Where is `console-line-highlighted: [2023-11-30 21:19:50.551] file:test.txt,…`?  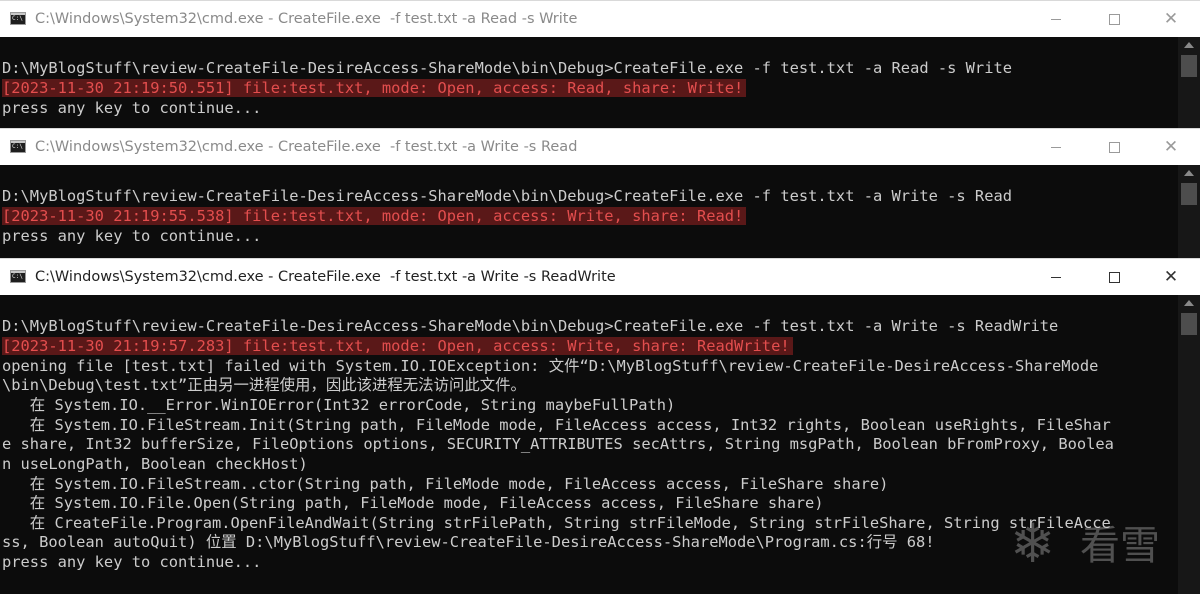
console-line-highlighted: [2023-11-30 21:19:50.551] file:test.txt,… is located at coordinates (374, 89).